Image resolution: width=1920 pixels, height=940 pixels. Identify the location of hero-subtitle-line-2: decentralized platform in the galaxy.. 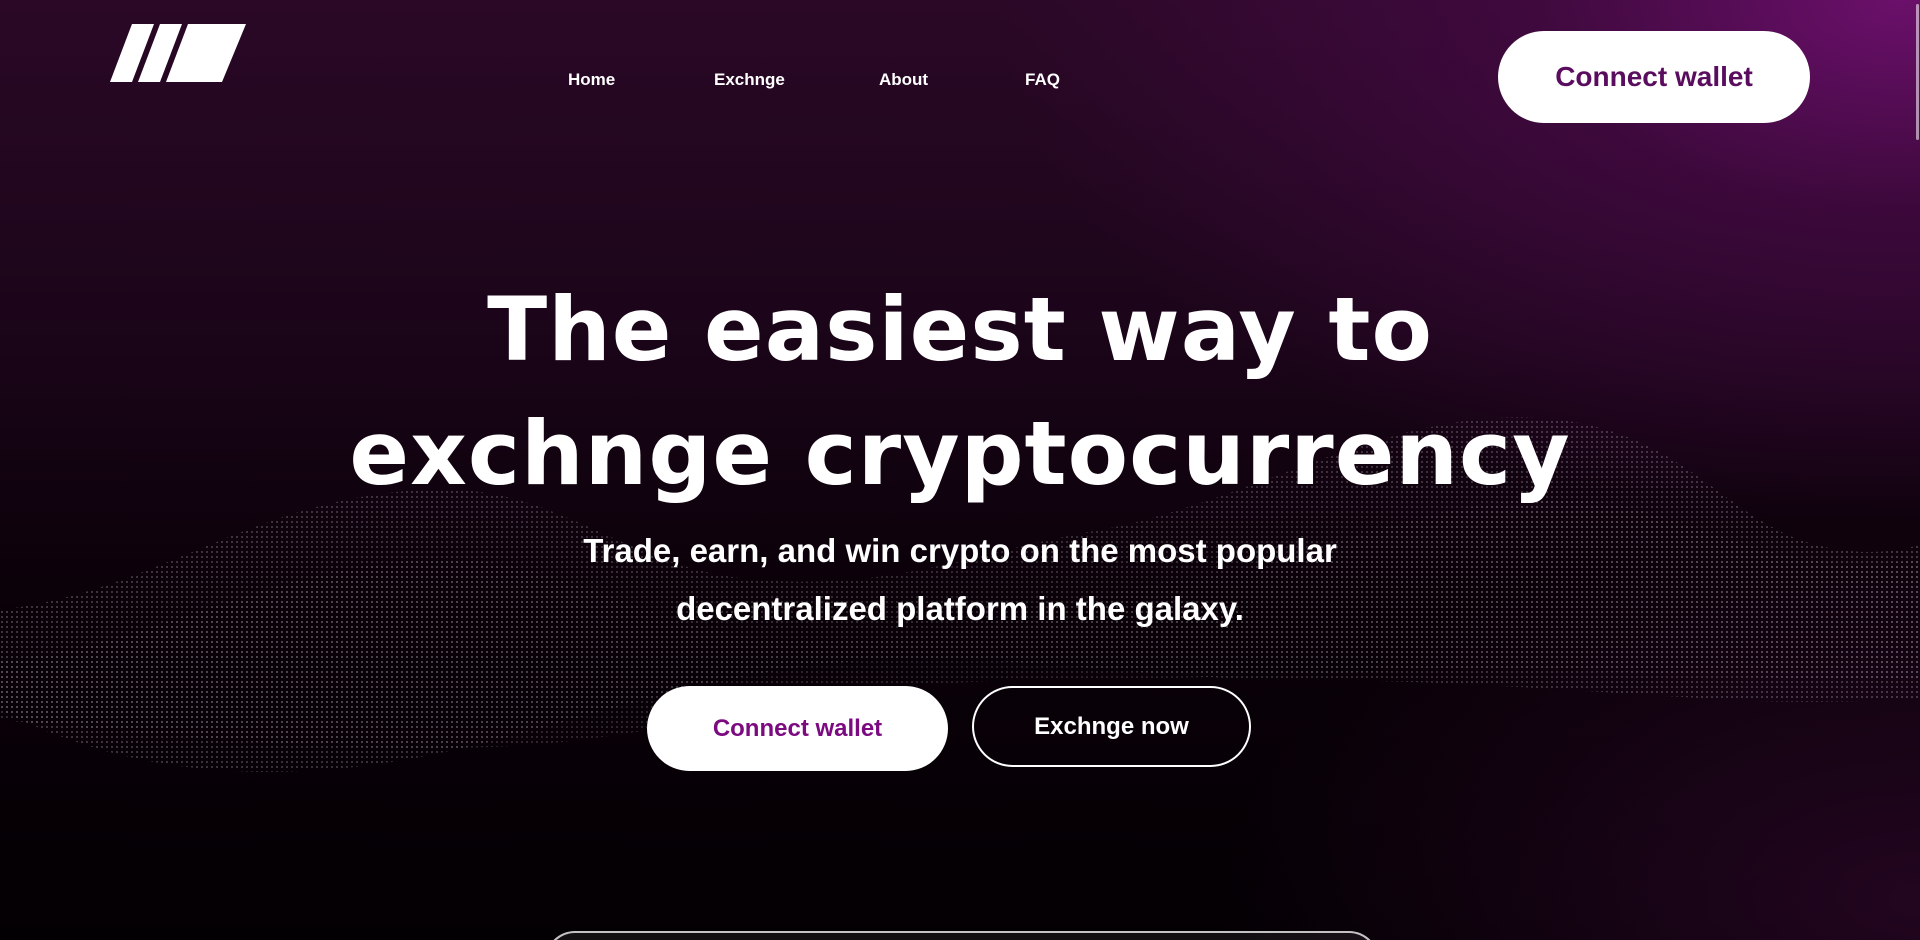
(960, 608).